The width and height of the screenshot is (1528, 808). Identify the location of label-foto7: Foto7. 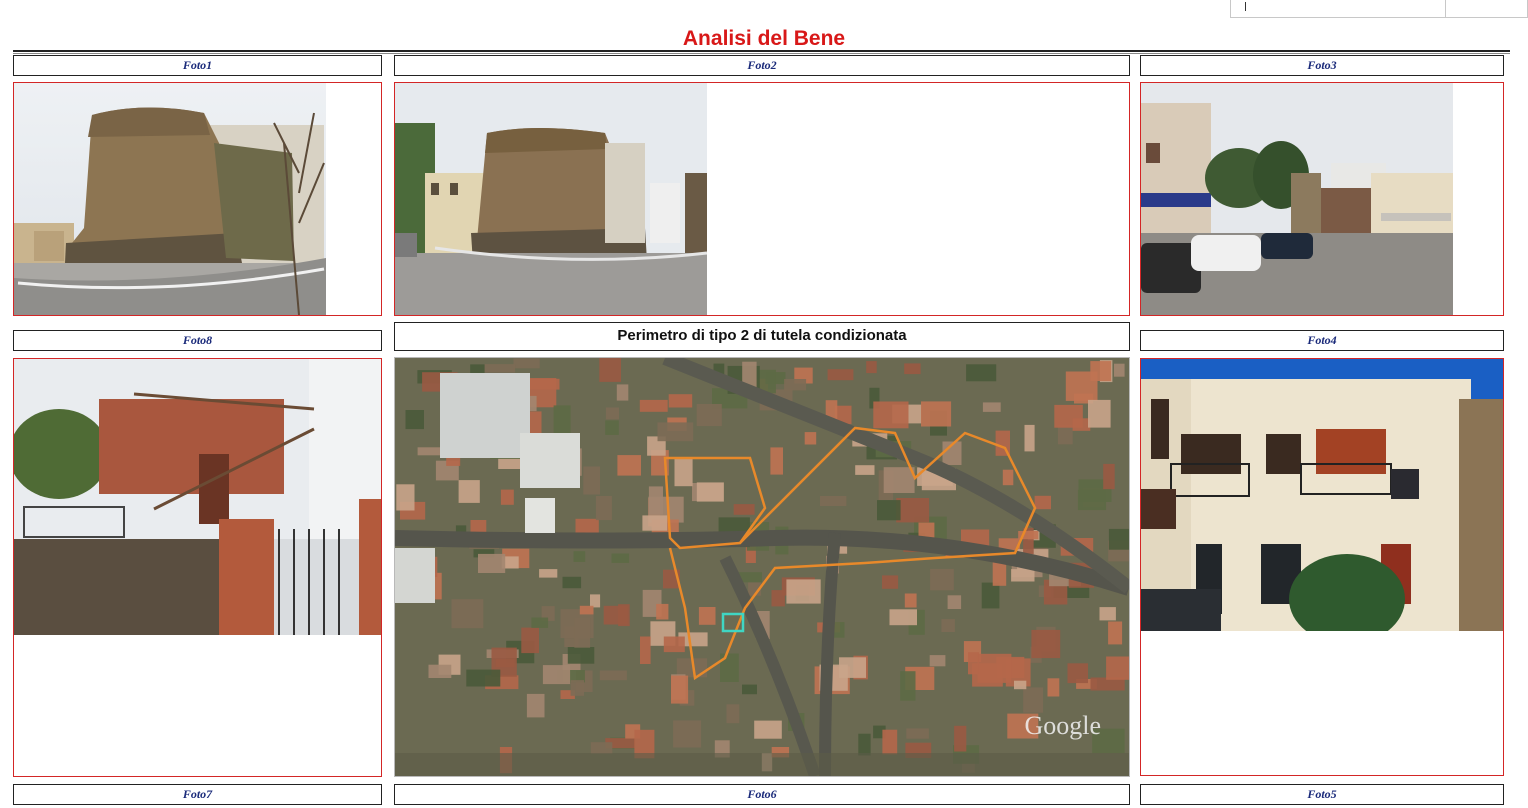
(197, 794).